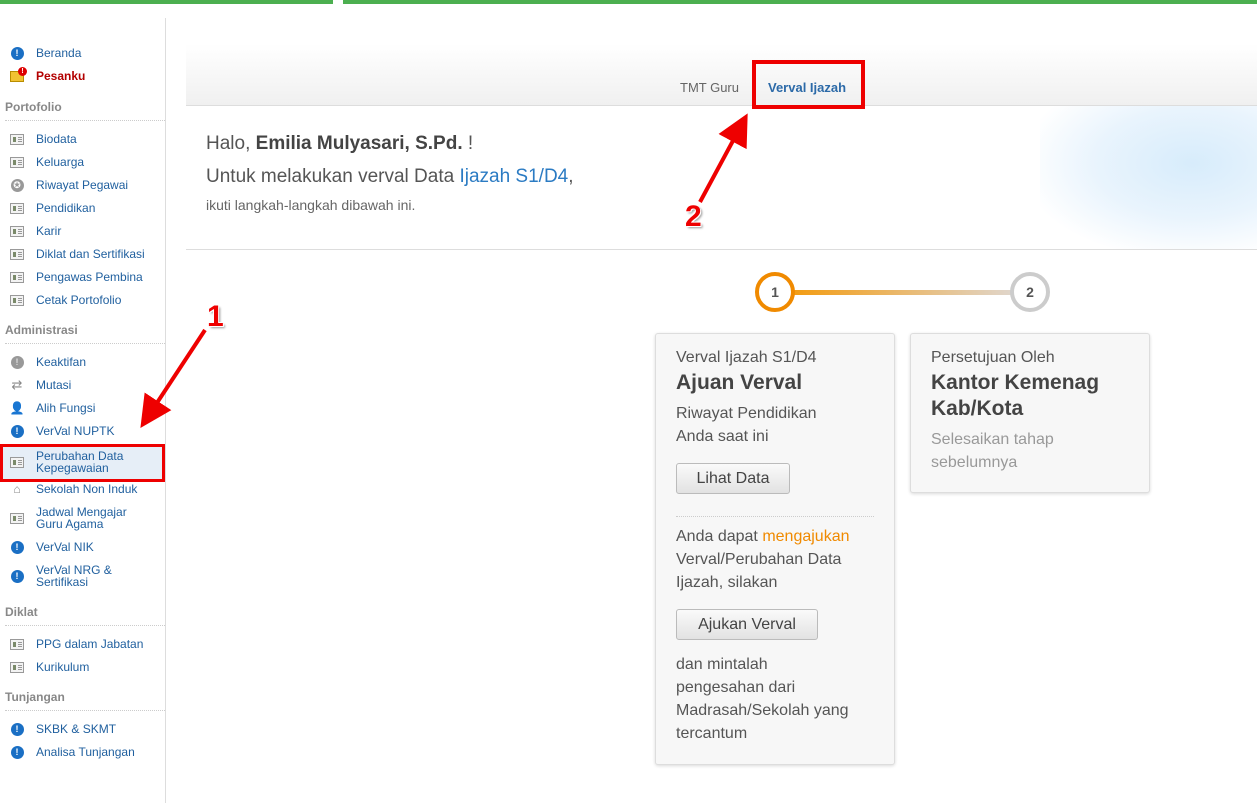 The width and height of the screenshot is (1257, 803). I want to click on sidebar-item-ppg: PPG dalam Jabatan, so click(83, 644).